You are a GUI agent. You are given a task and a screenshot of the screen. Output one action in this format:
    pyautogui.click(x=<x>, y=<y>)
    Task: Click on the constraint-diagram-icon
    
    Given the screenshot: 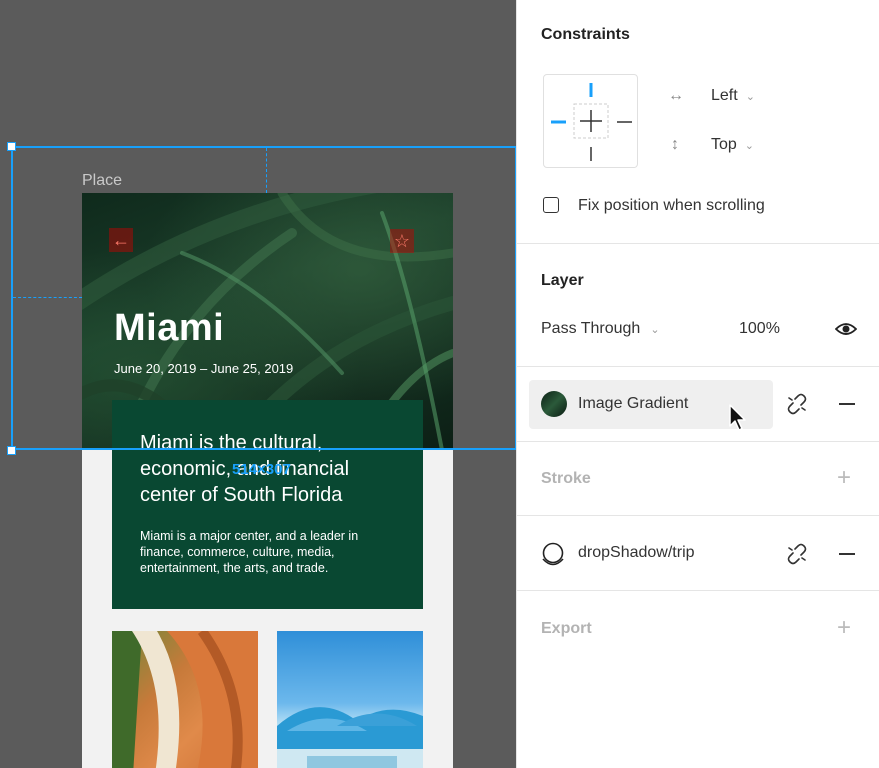 What is the action you would take?
    pyautogui.click(x=591, y=122)
    